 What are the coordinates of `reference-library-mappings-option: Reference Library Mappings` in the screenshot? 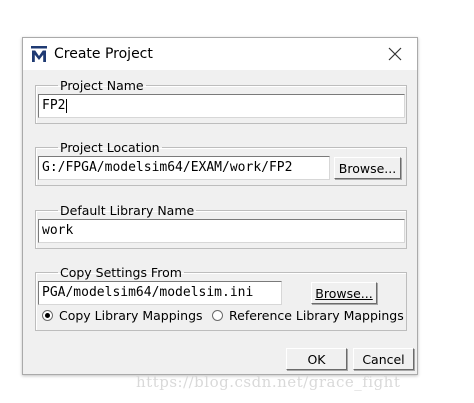 It's located at (308, 315).